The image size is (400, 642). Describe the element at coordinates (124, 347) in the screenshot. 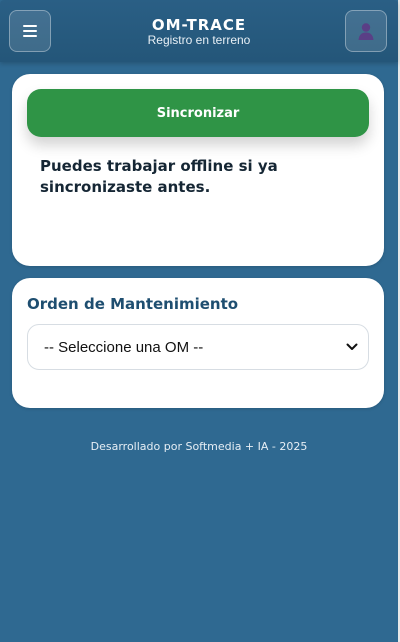

I see `om-select-value: -- Seleccione una OM --` at that location.